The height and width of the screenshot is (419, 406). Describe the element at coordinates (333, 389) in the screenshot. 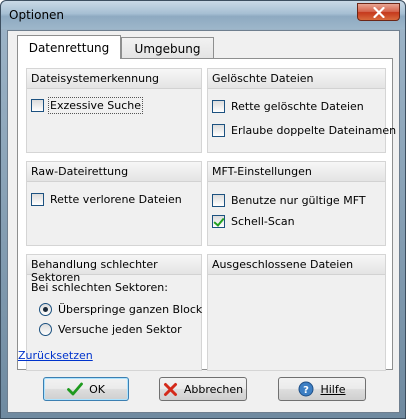

I see `help-label: Hilfe` at that location.